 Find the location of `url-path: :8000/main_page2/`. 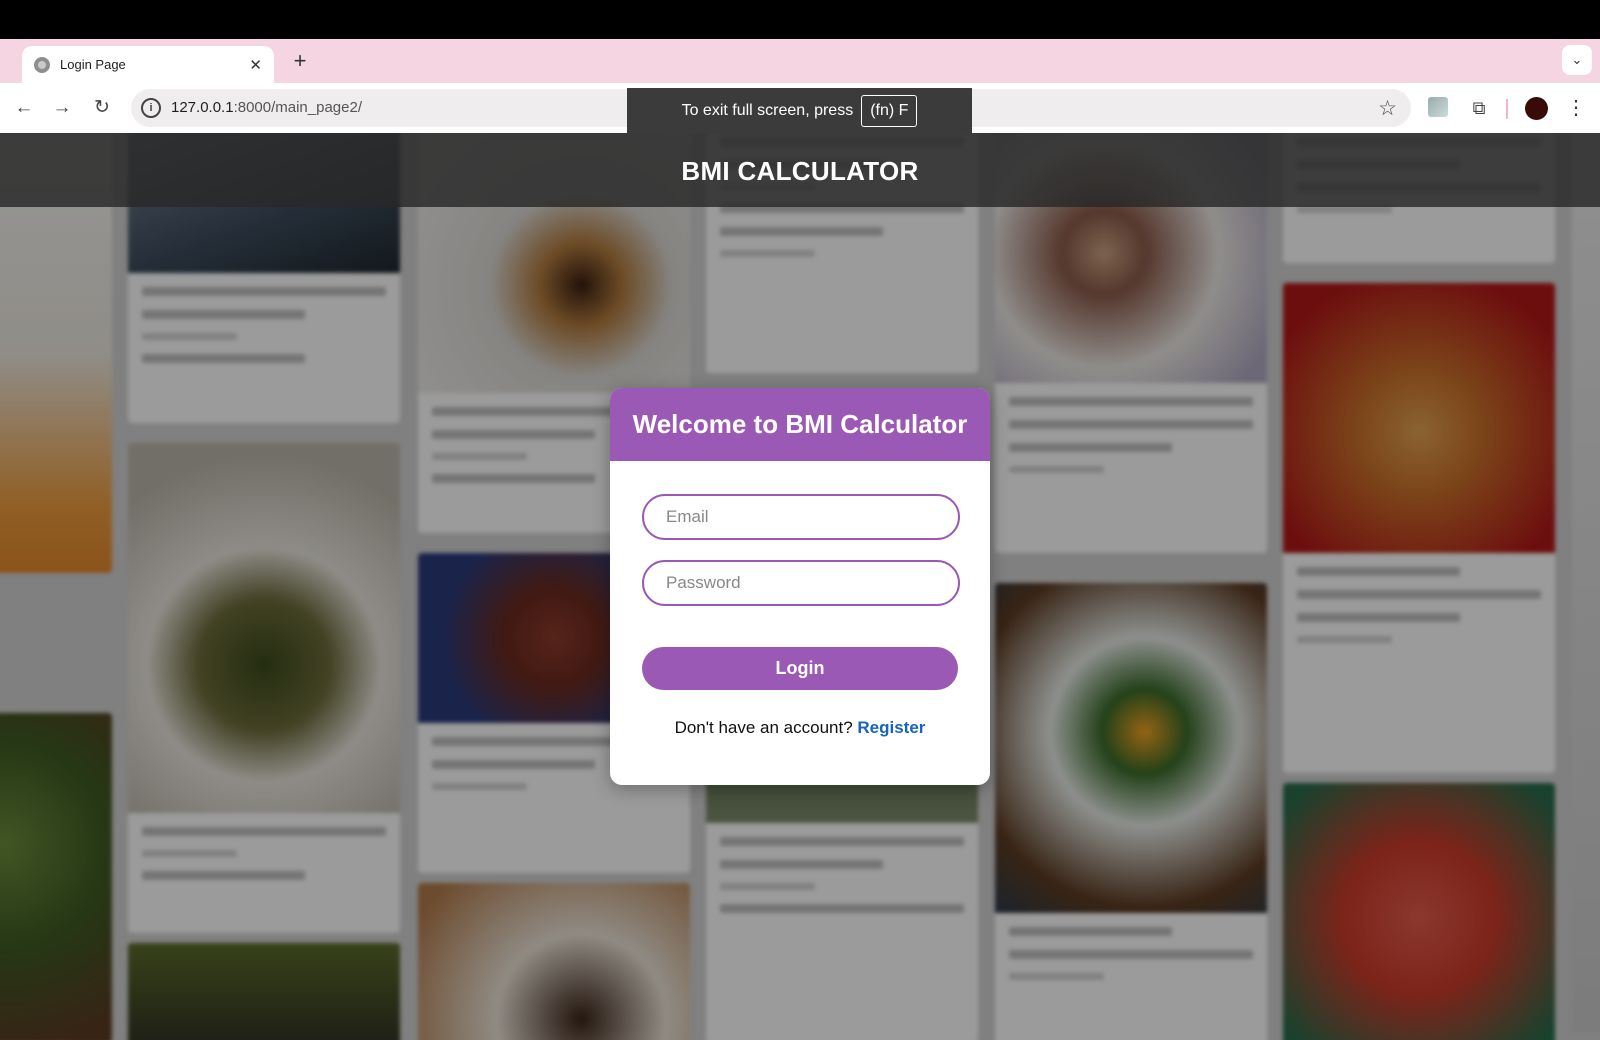

url-path: :8000/main_page2/ is located at coordinates (297, 107).